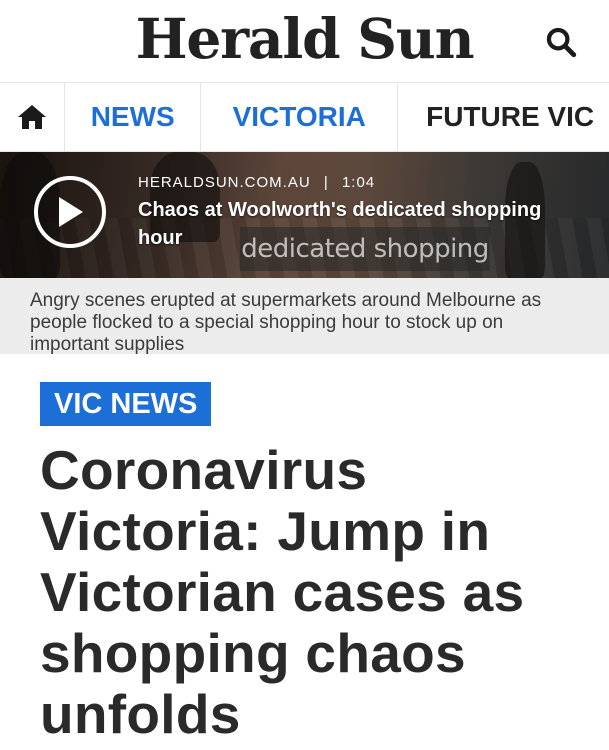  I want to click on tab-news: NEWS, so click(133, 117).